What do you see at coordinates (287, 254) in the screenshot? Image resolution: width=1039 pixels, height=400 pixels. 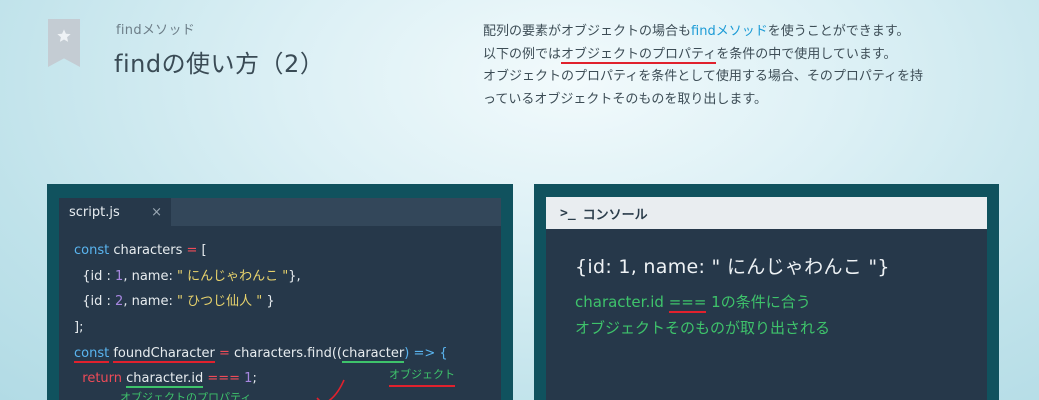 I see `code-line: const characters = [` at bounding box center [287, 254].